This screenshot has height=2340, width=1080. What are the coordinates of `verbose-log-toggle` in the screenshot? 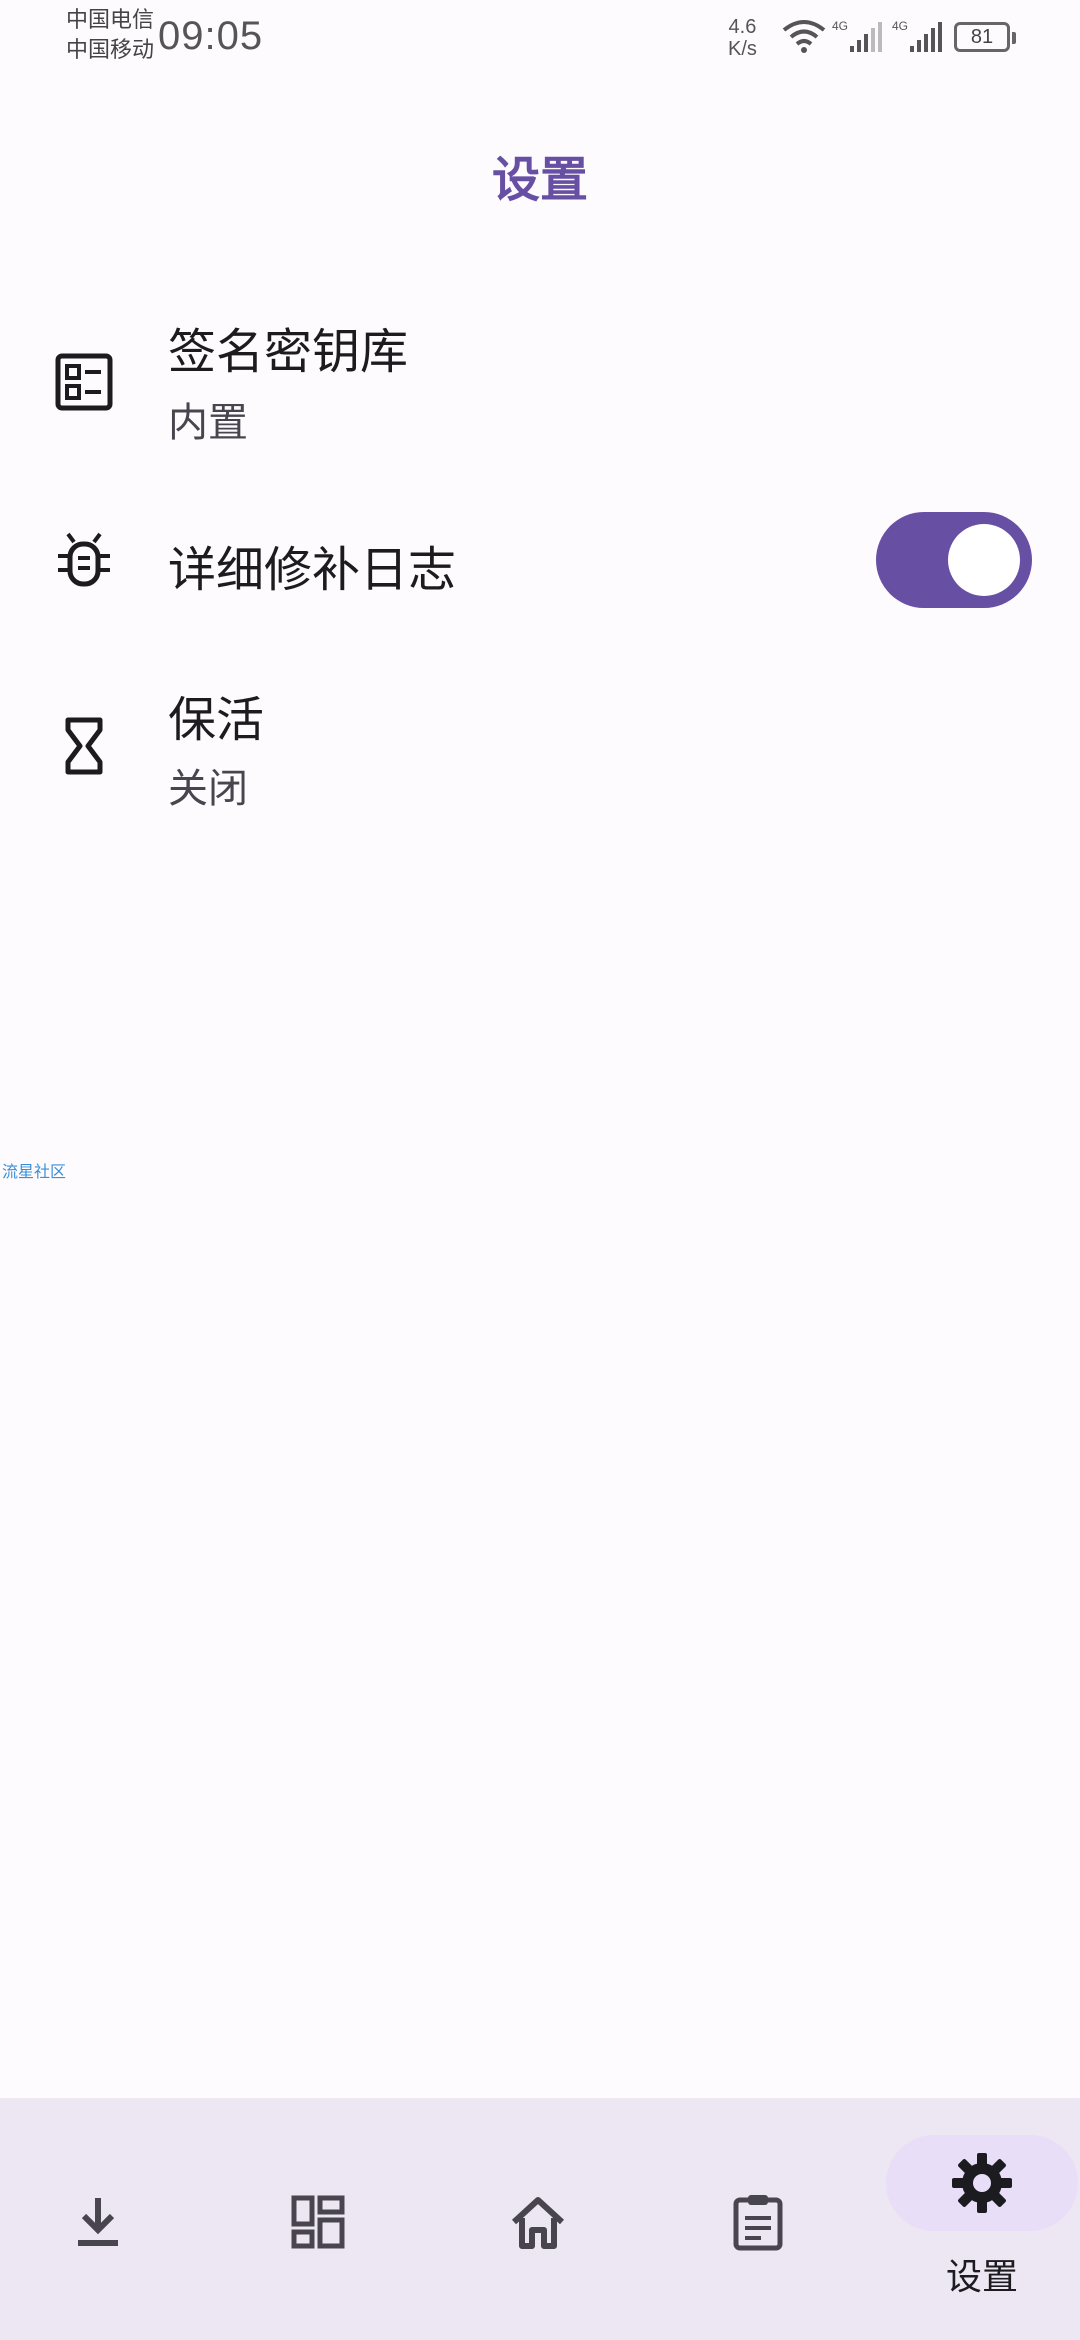 It's located at (954, 560).